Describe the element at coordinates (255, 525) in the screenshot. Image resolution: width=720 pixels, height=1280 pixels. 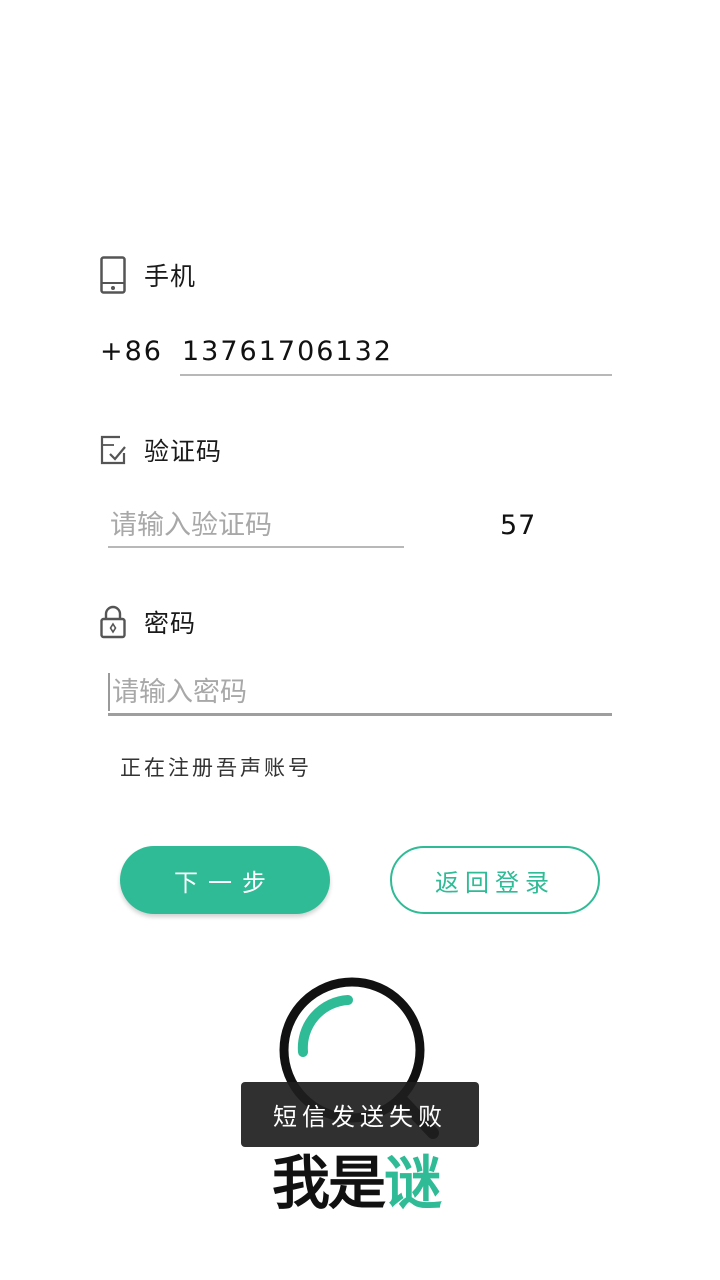
I see `code-input` at that location.